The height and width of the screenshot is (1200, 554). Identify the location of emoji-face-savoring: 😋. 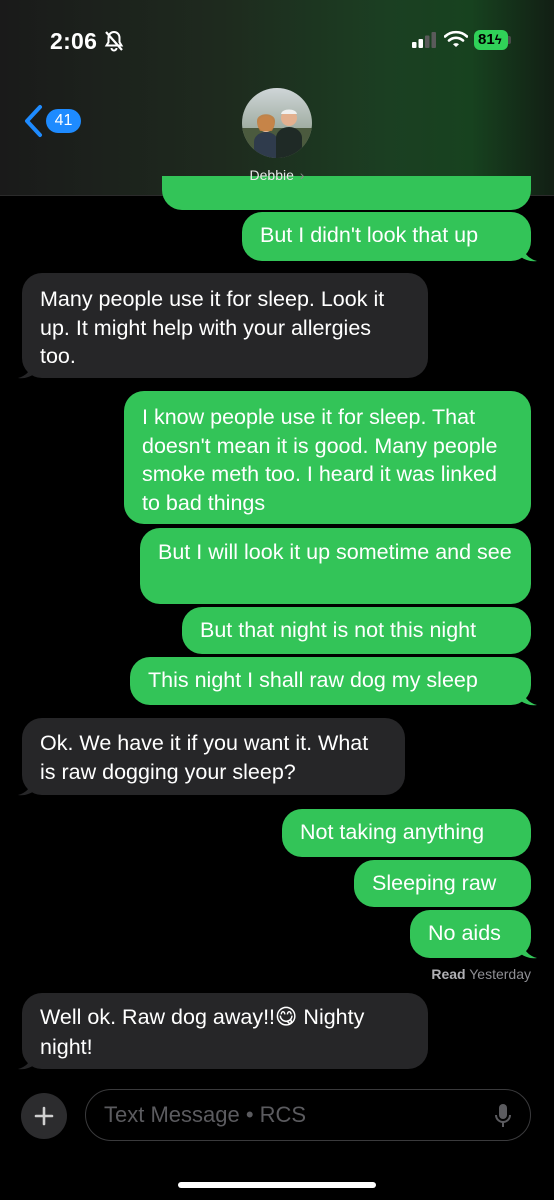
(286, 1017).